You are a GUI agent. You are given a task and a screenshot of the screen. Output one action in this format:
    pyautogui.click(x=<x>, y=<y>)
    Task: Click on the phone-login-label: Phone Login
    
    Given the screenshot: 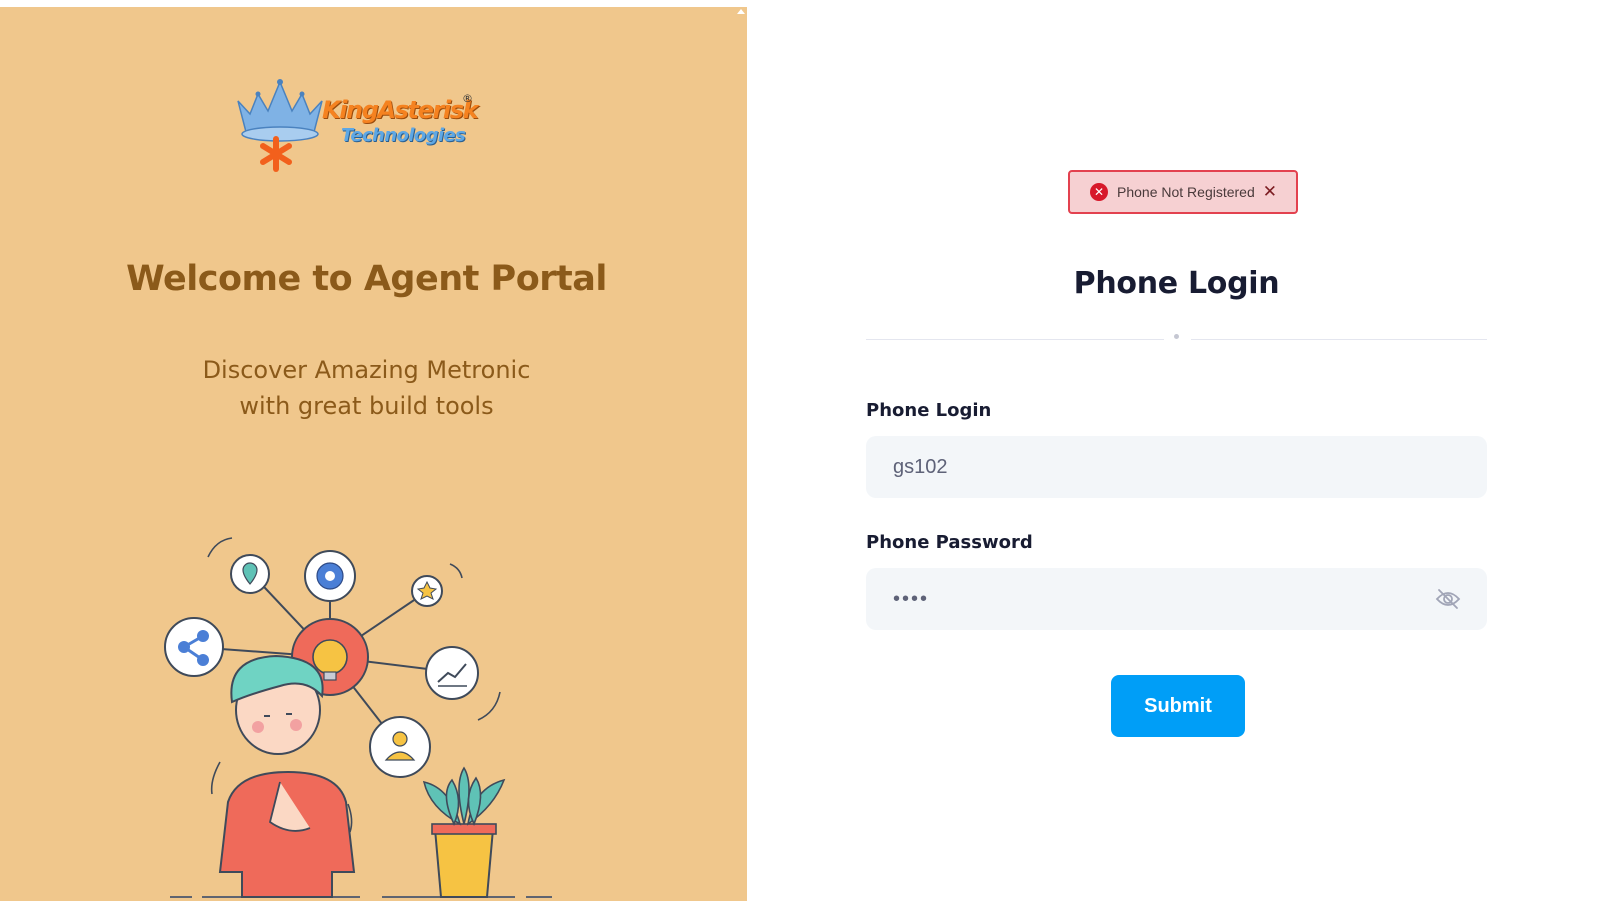 What is the action you would take?
    pyautogui.click(x=929, y=410)
    